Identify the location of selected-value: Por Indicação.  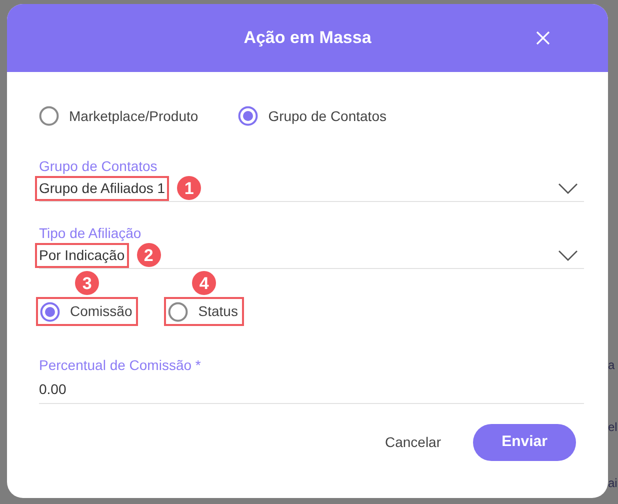
(82, 255).